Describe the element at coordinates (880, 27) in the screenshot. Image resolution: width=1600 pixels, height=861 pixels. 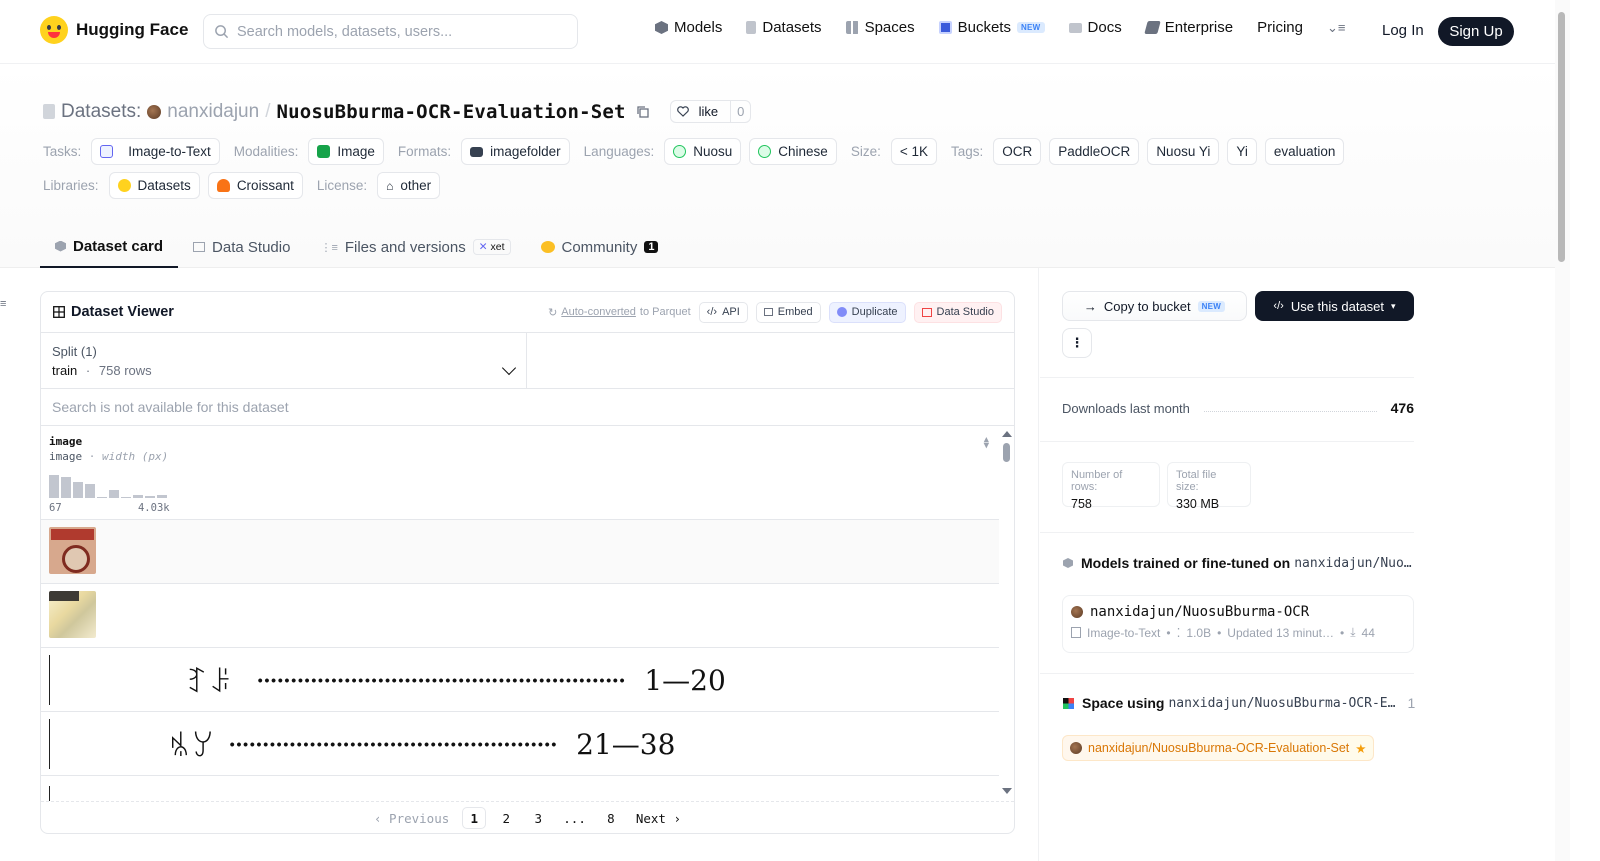
I see `nav-spaces: Spaces` at that location.